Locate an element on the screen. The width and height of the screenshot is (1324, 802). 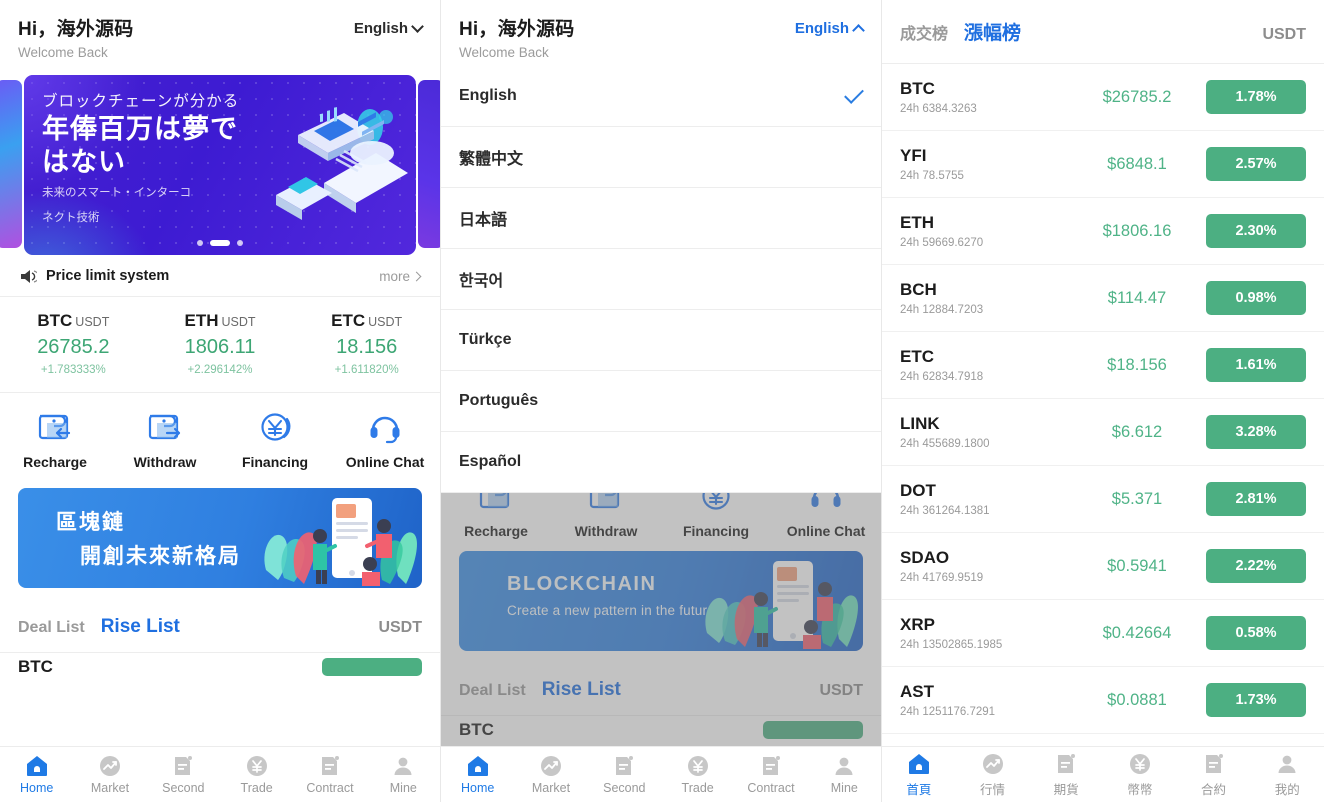
ticker-item: ETC USDT 18.156 +1.611820% is located at coordinates (366, 343).